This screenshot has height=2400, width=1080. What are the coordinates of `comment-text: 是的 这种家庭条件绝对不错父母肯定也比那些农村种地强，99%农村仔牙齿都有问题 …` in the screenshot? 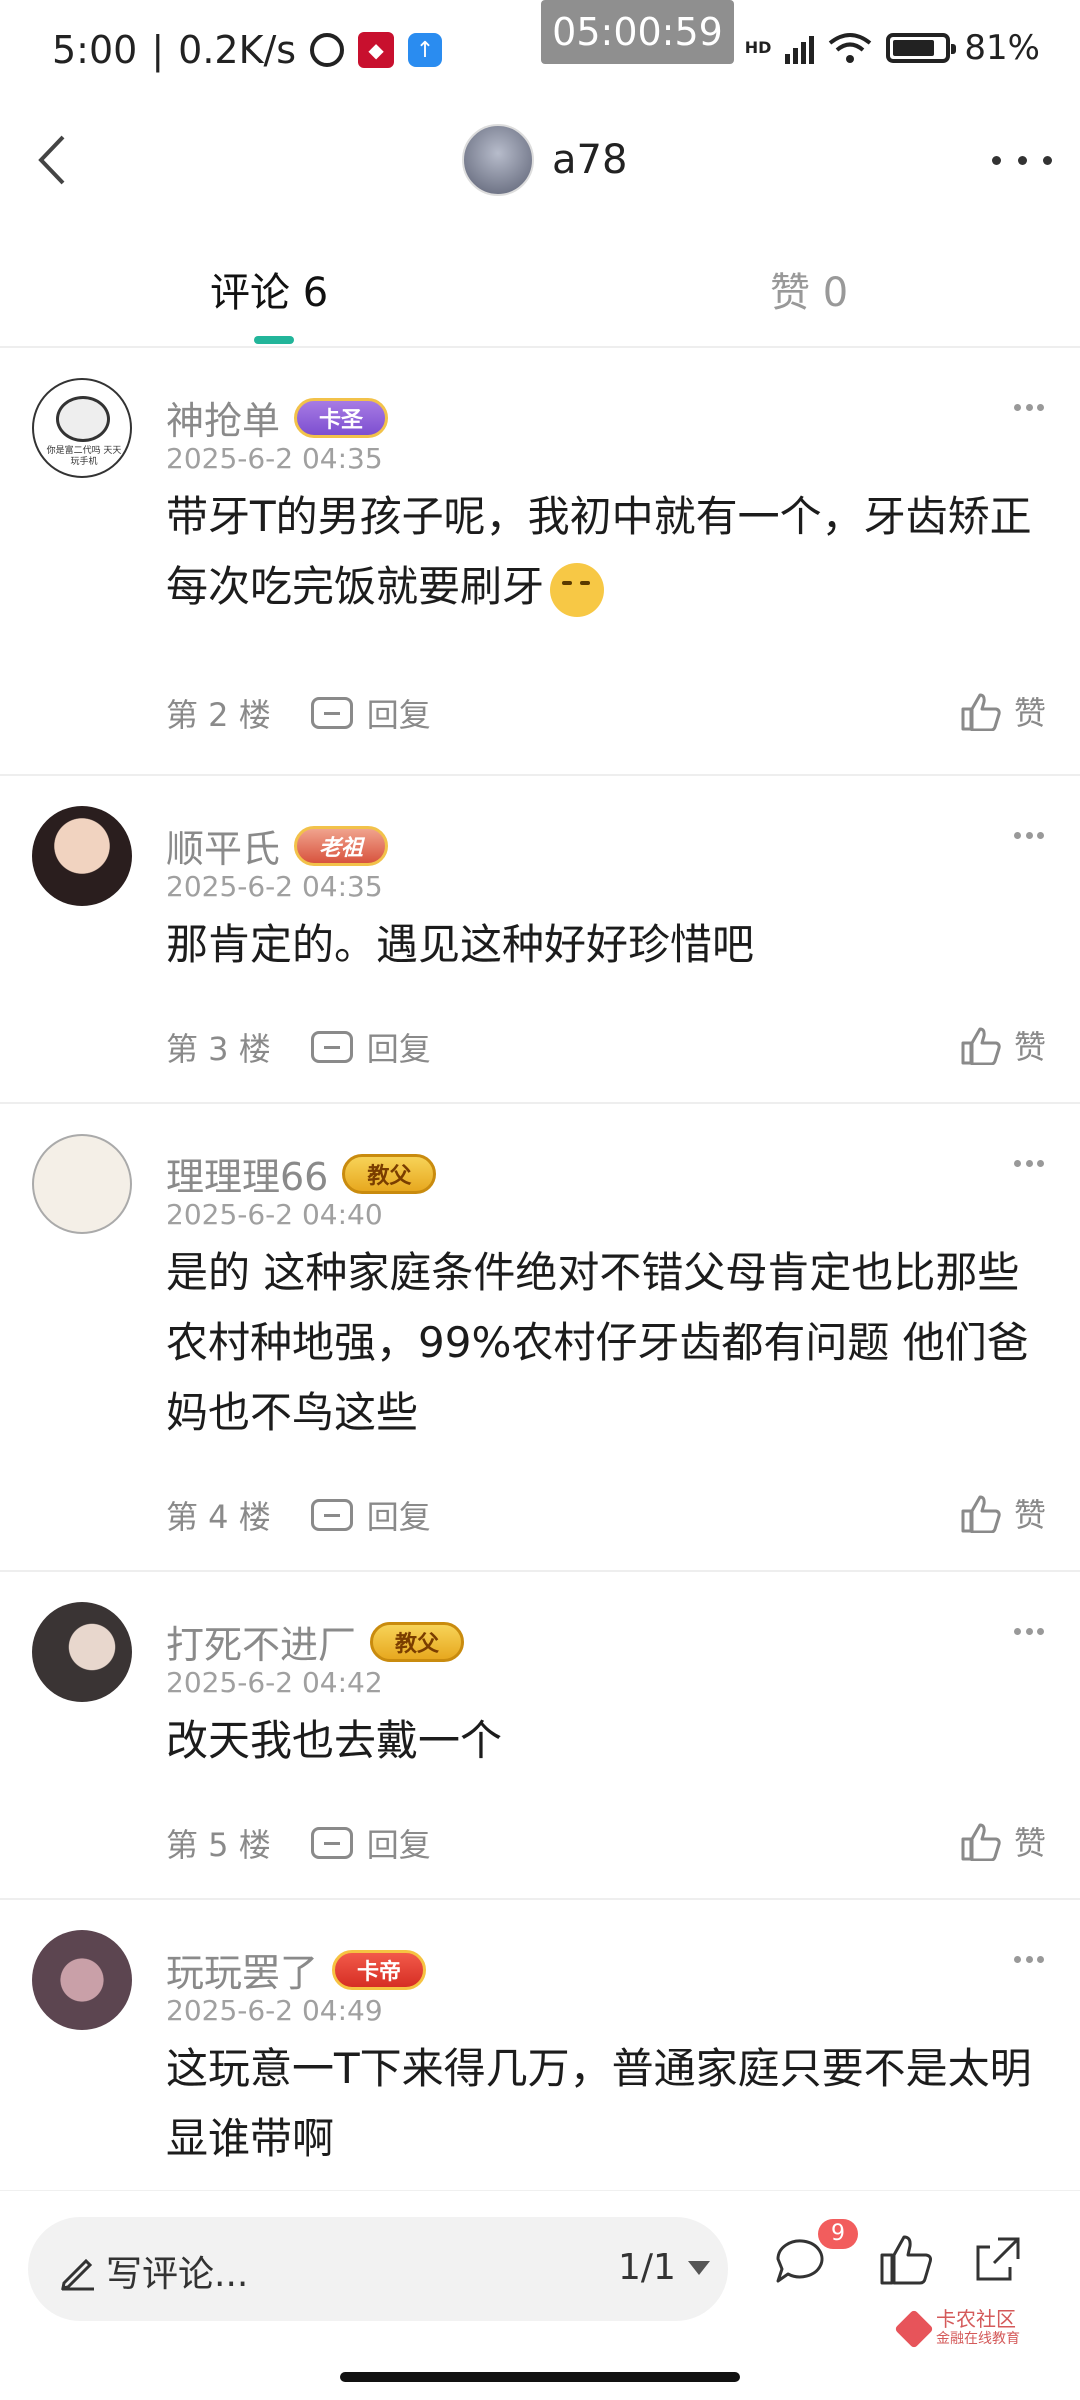 It's located at (597, 1342).